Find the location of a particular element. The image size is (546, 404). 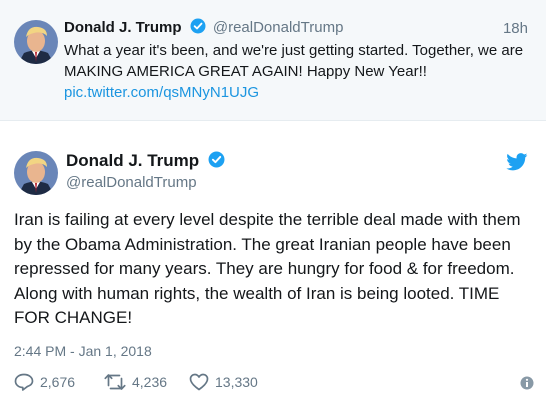

tweet-actions: 2,676 4,236 13,330 is located at coordinates (274, 383).